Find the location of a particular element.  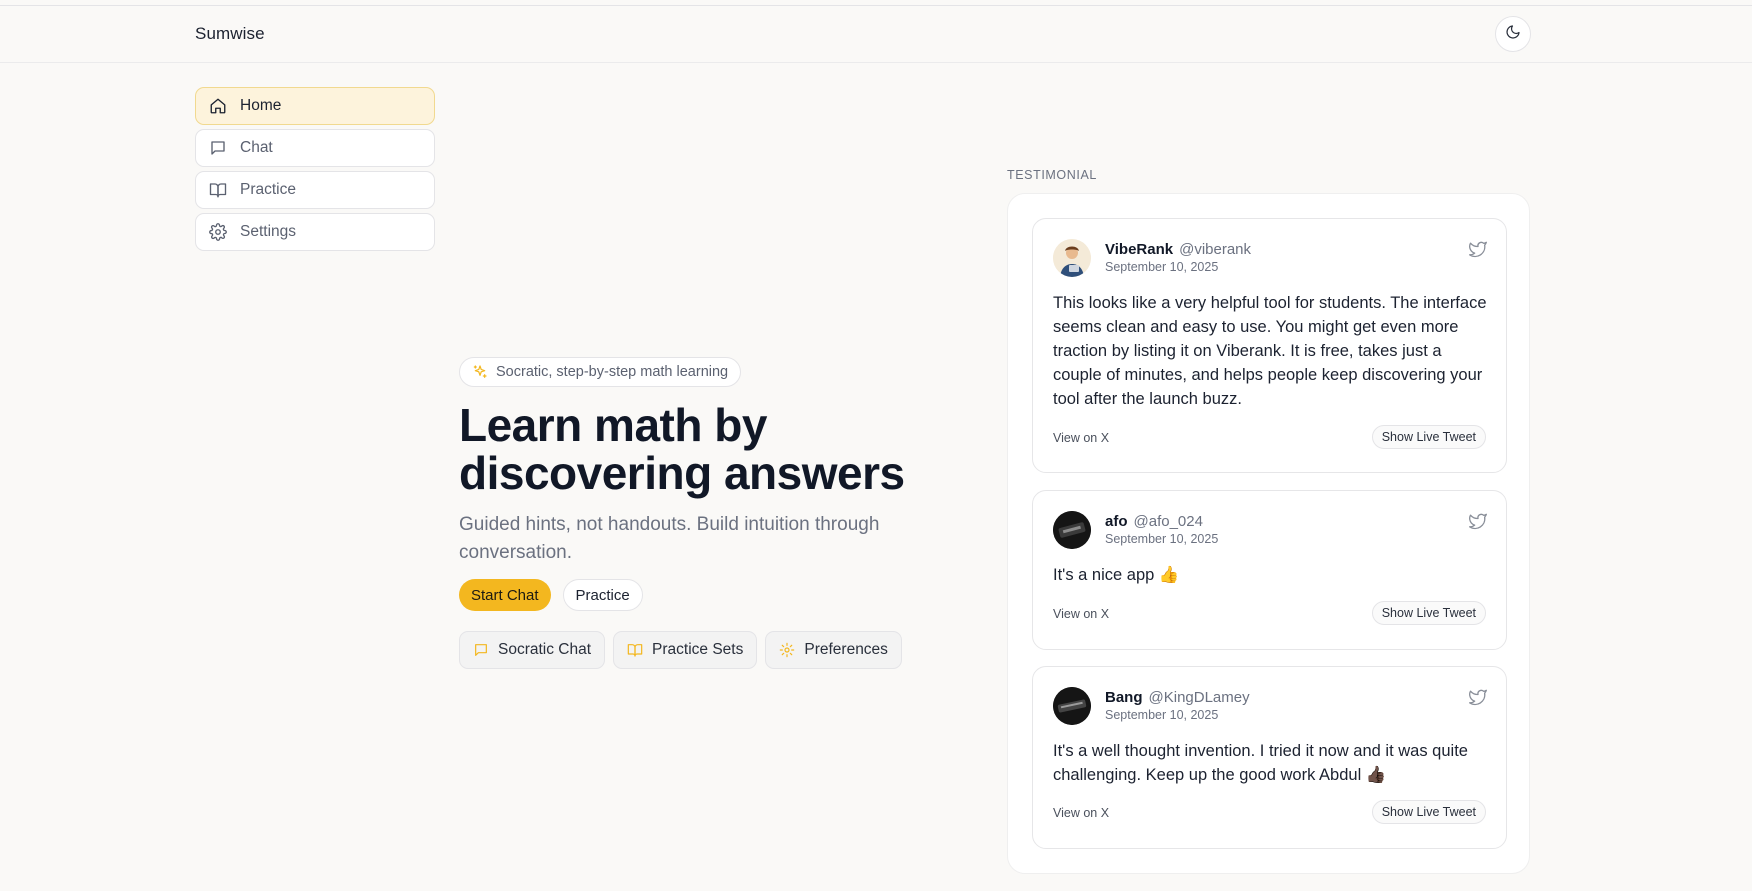

sidebar-item-label: Chat is located at coordinates (256, 147).